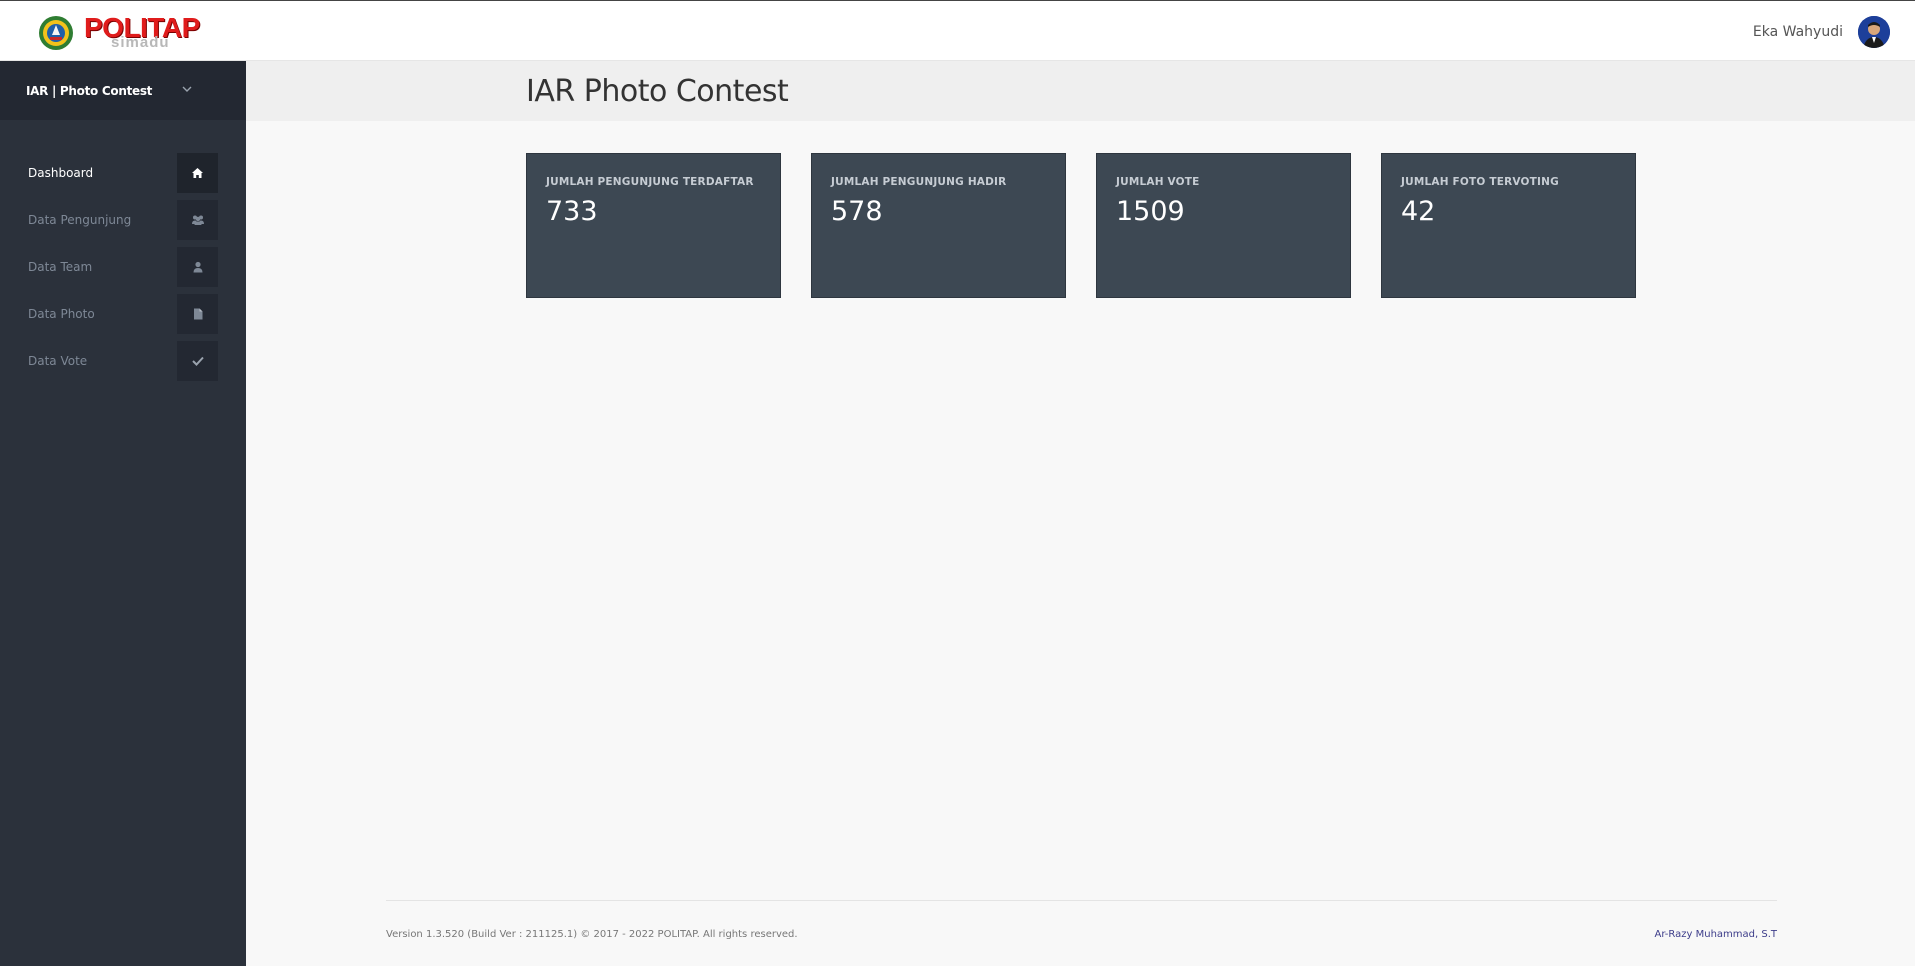  I want to click on user-icon, so click(197, 267).